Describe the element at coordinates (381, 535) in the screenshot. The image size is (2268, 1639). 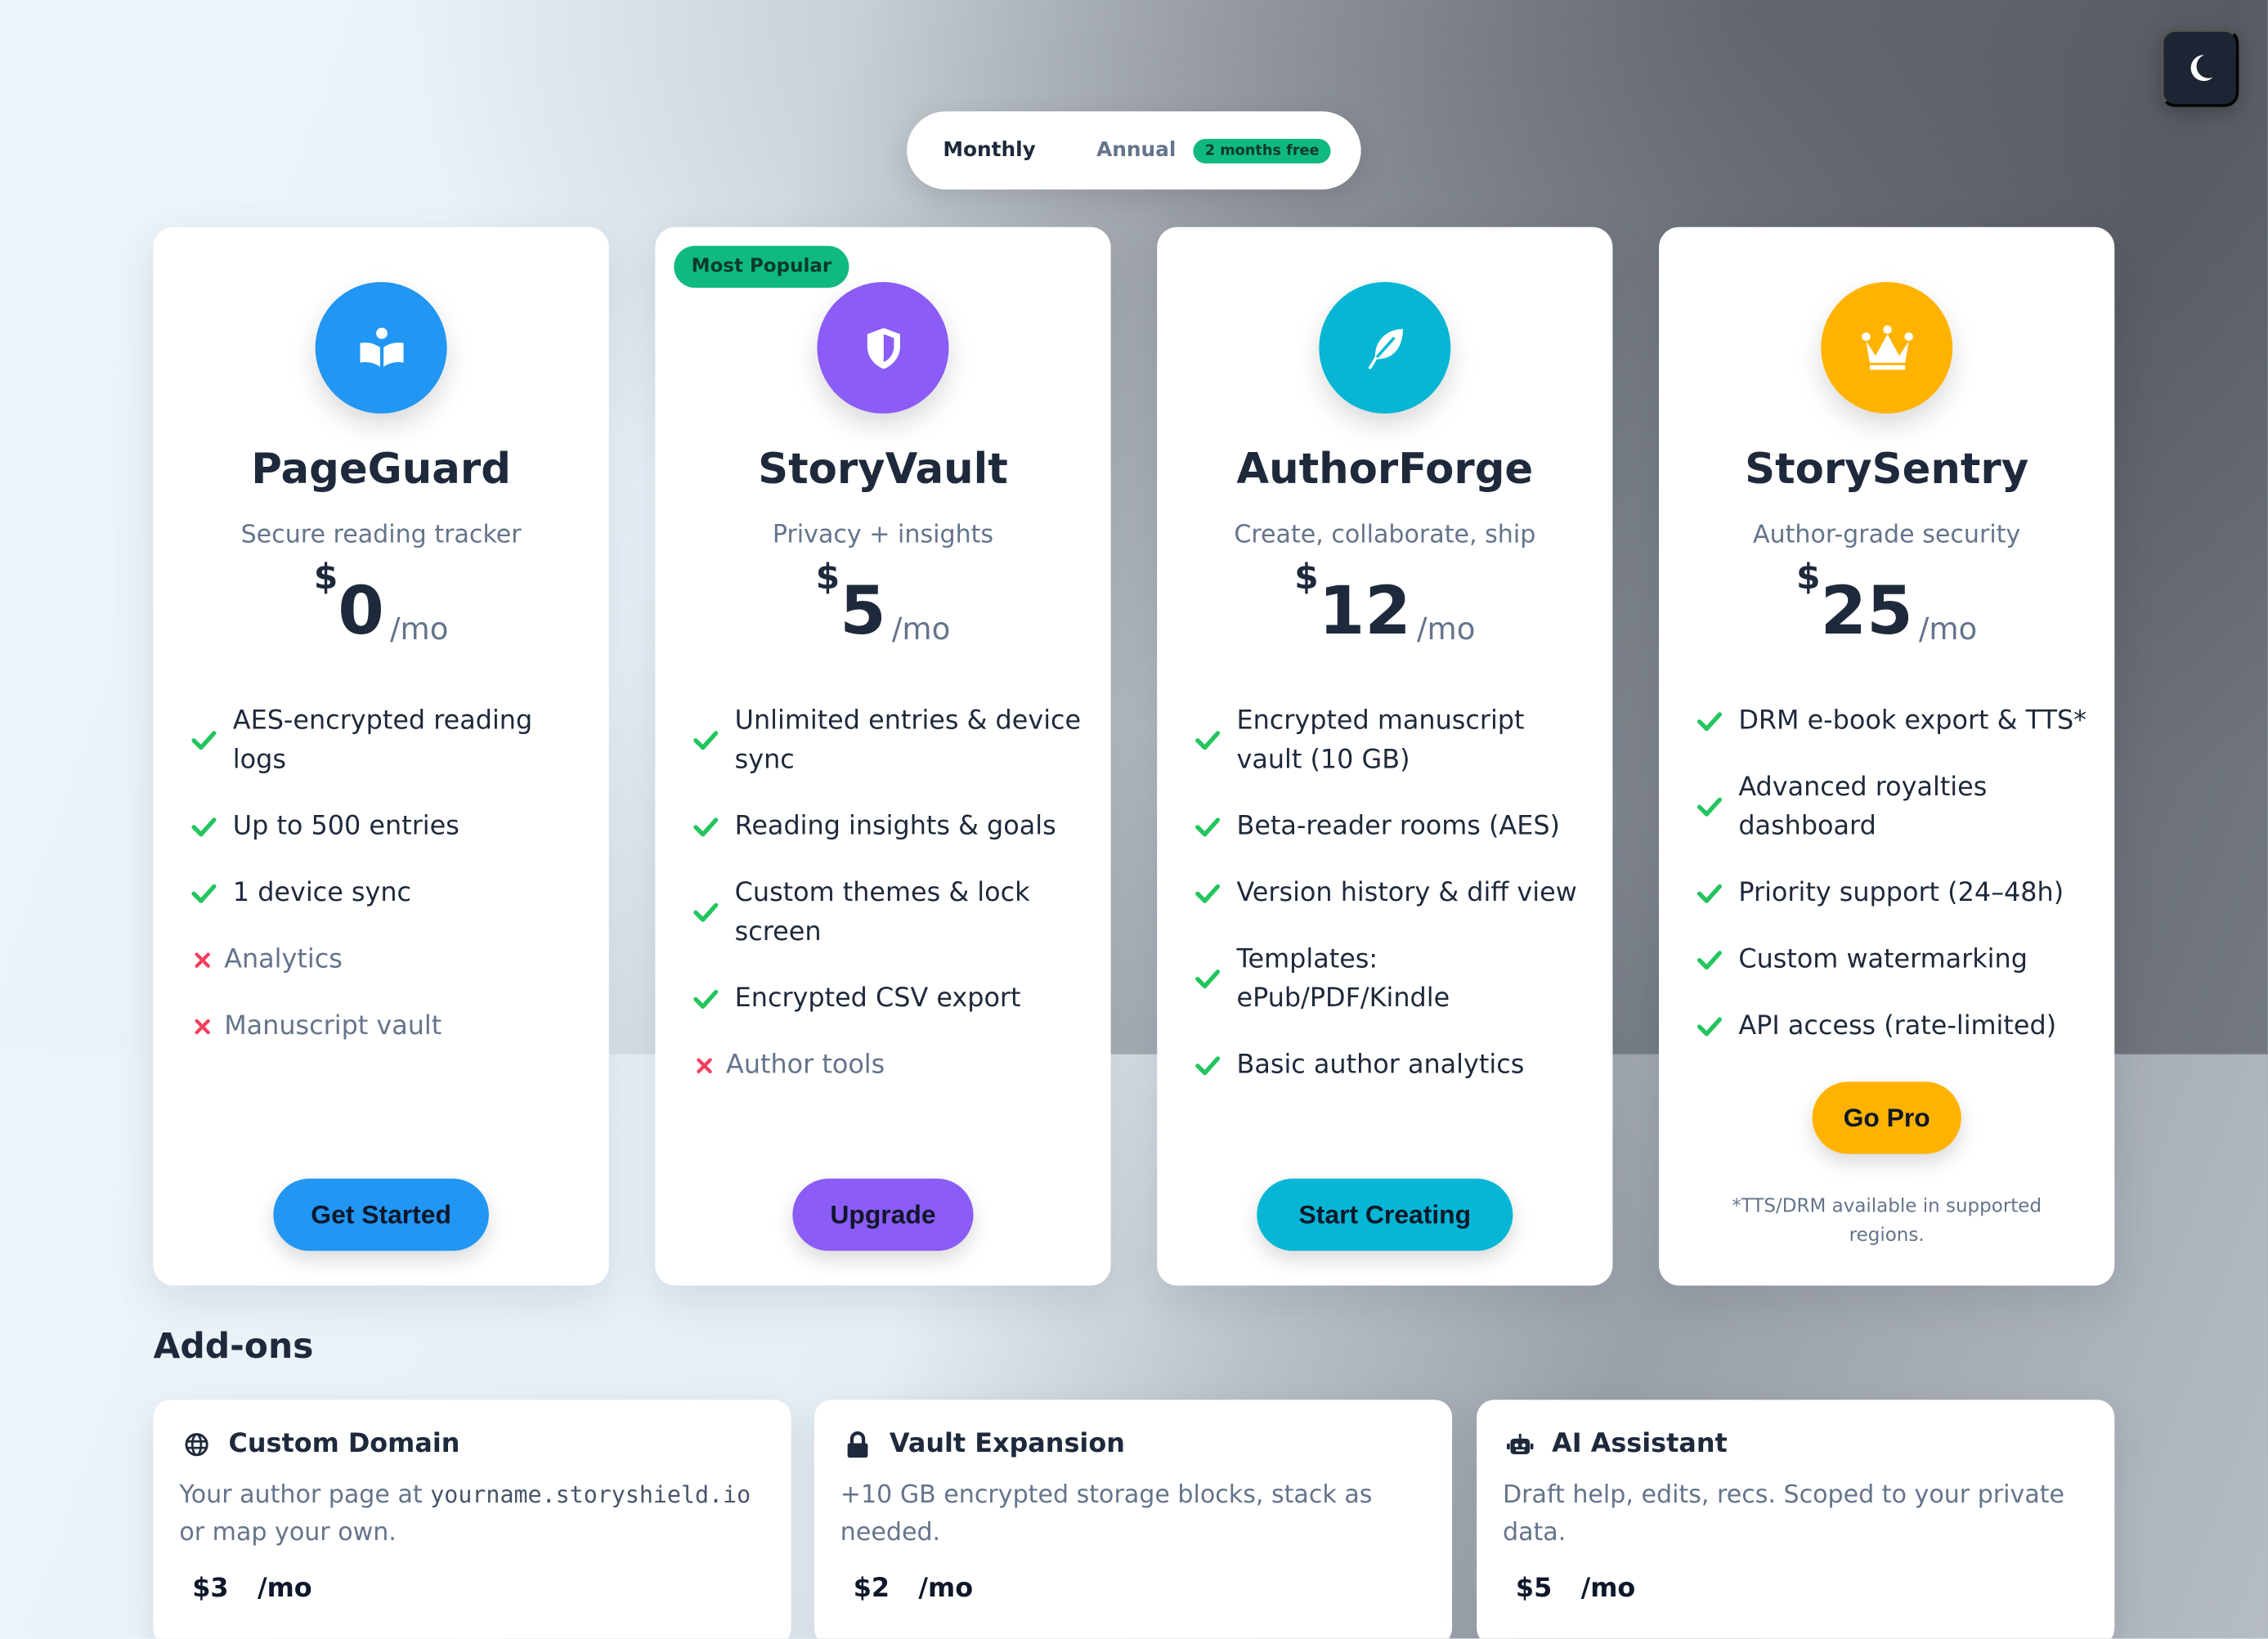
I see `plan-tagline: Secure reading tracker` at that location.